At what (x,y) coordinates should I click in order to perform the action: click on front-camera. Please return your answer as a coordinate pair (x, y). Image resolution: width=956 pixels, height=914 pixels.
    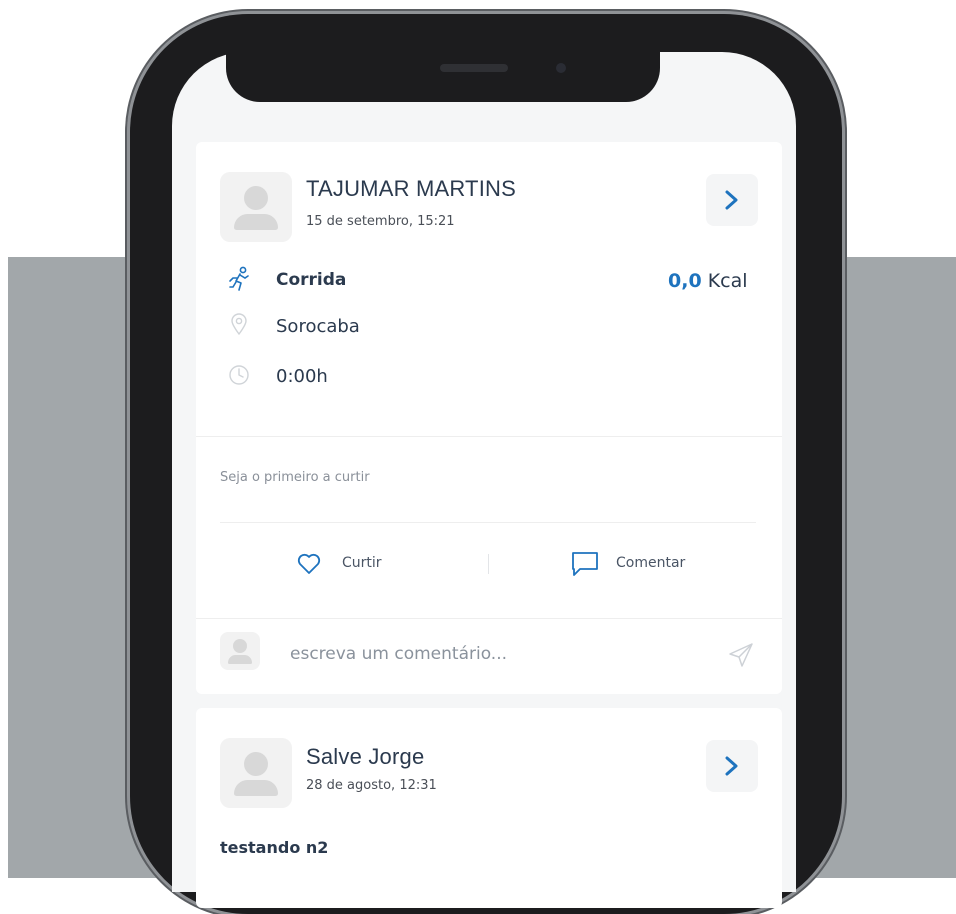
    Looking at the image, I should click on (561, 68).